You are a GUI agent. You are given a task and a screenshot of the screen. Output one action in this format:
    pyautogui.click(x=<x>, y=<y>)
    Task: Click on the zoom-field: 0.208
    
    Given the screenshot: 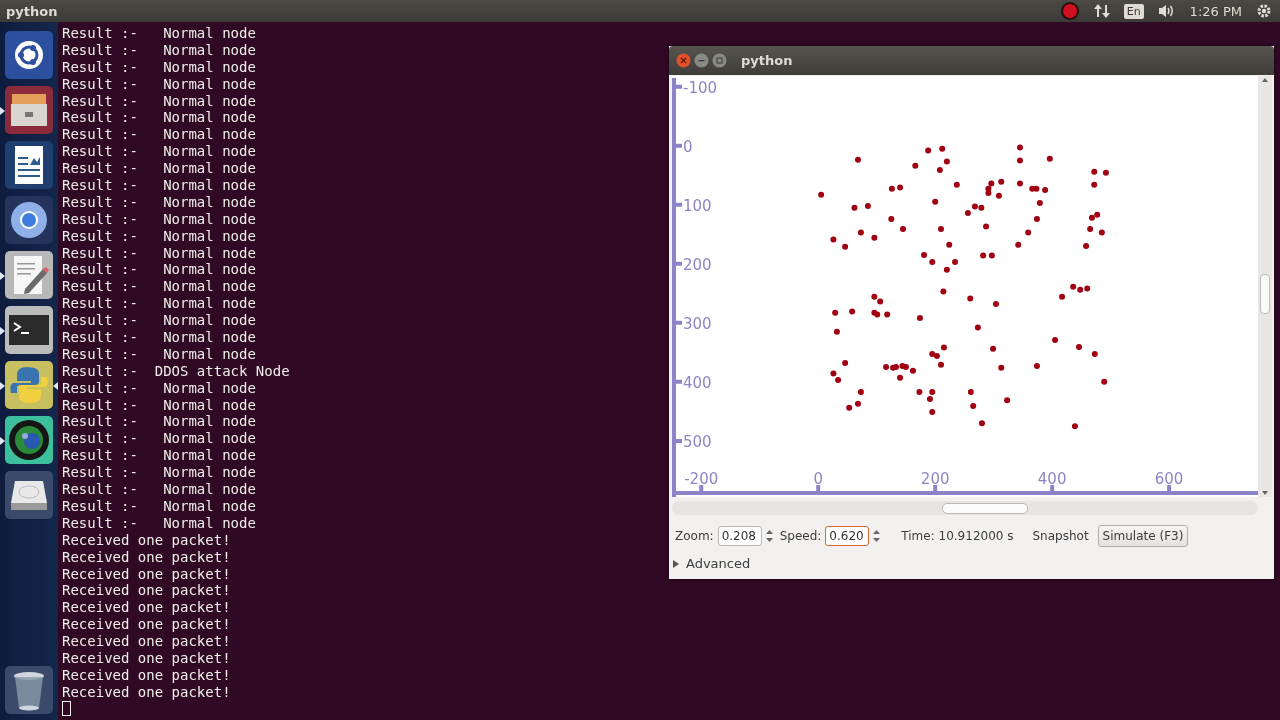 What is the action you would take?
    pyautogui.click(x=739, y=536)
    